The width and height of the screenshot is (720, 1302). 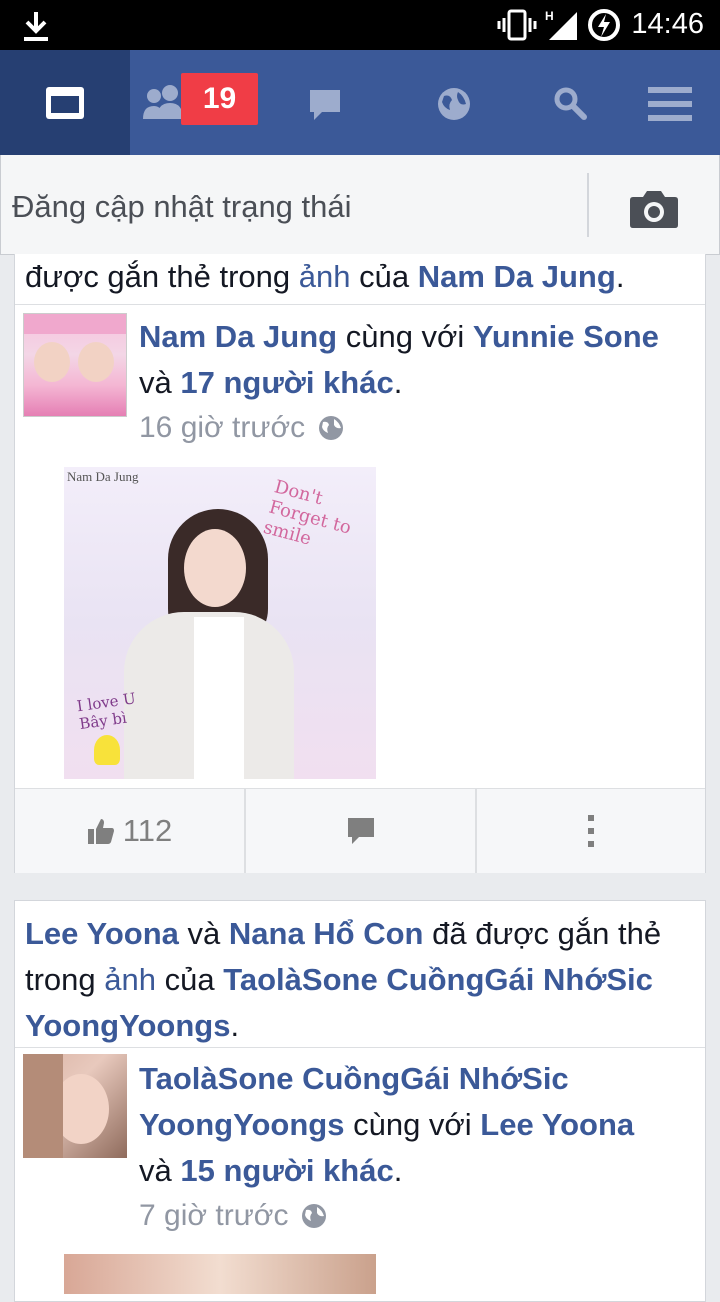 I want to click on vibrate-icon, so click(x=517, y=25).